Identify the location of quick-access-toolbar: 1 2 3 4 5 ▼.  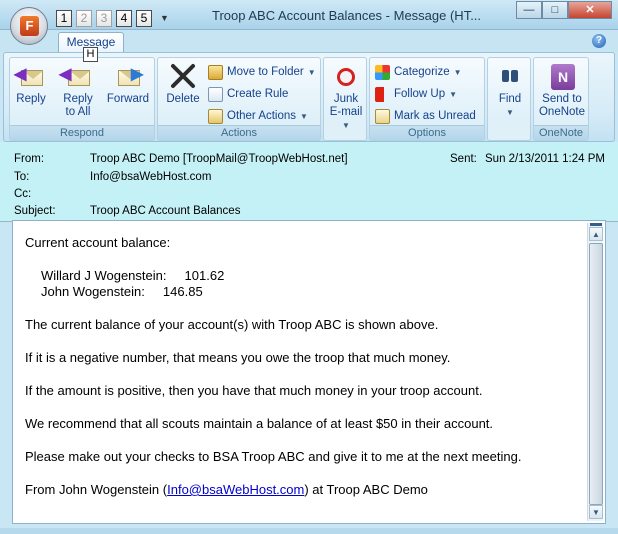
(112, 18).